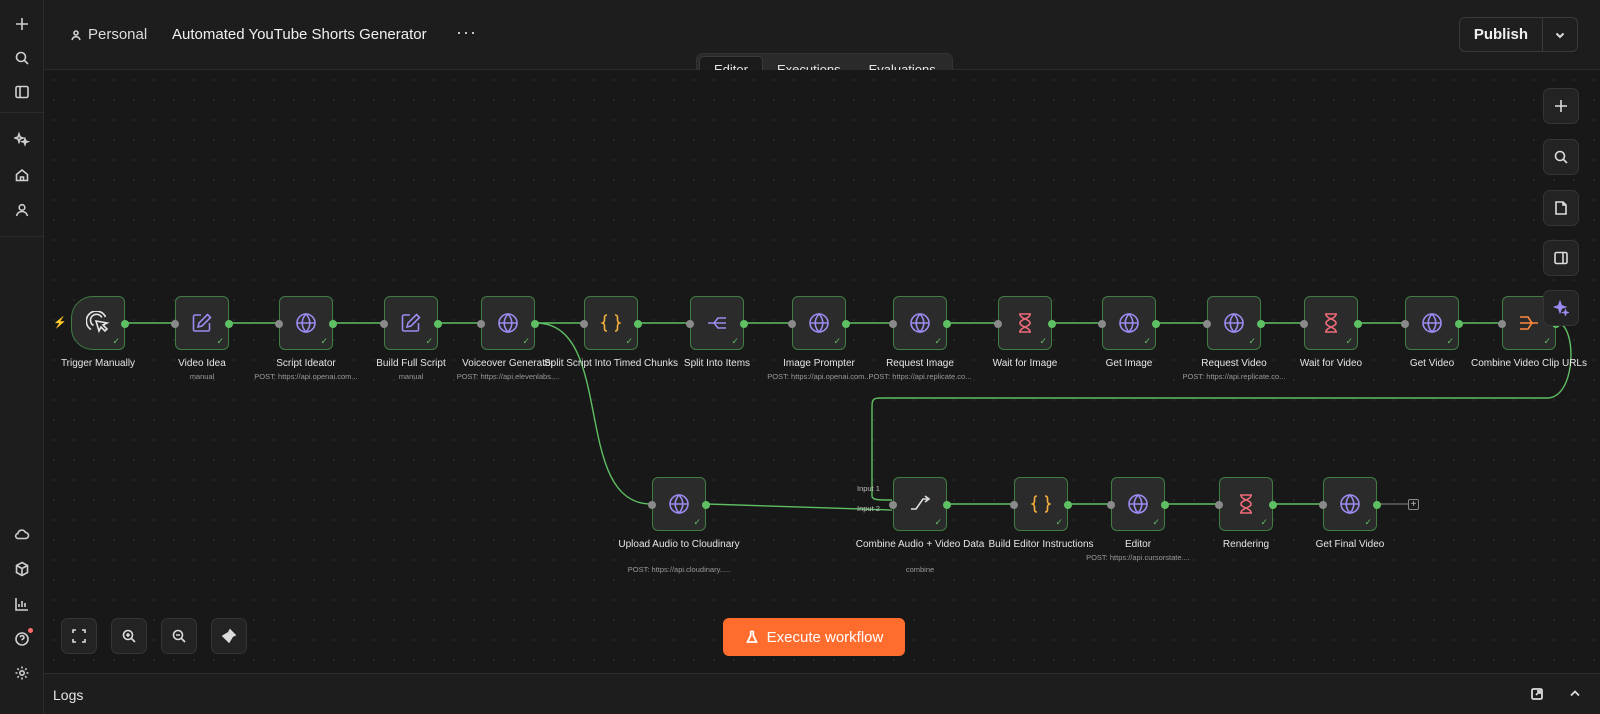  What do you see at coordinates (1129, 323) in the screenshot?
I see `node-get-image: ✓` at bounding box center [1129, 323].